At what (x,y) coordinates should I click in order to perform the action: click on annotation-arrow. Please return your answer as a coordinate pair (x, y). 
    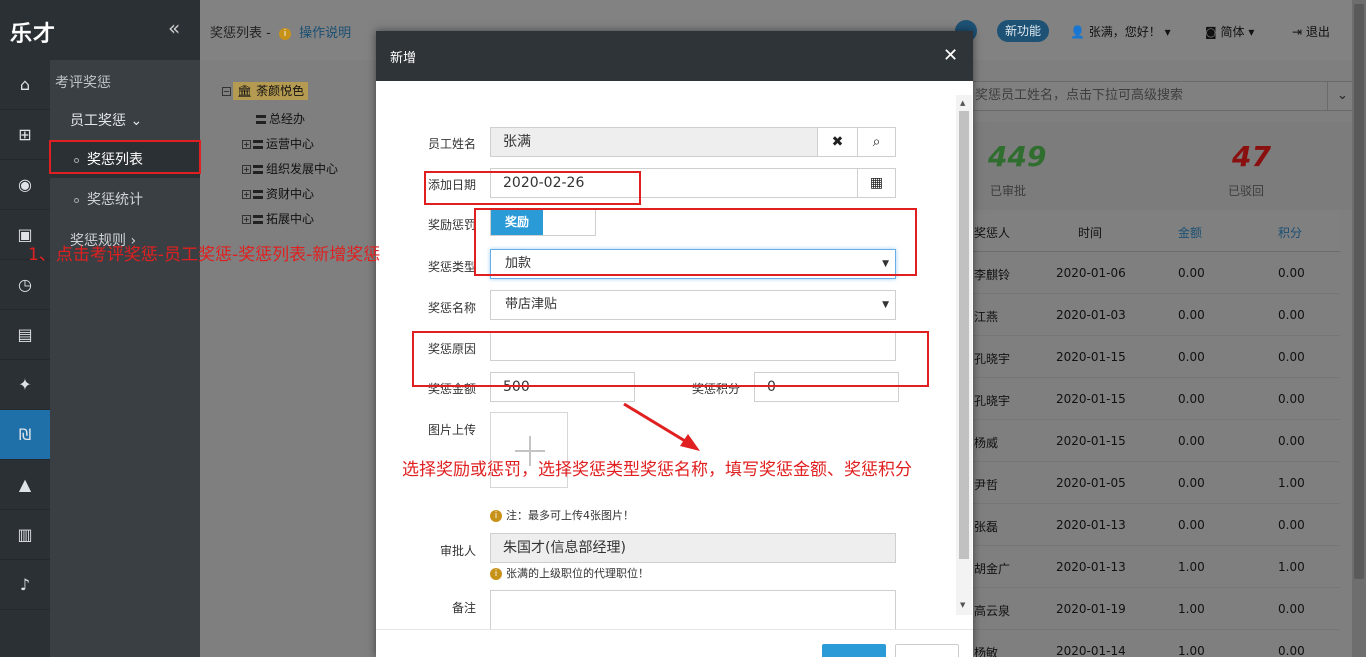
    Looking at the image, I should click on (661, 426).